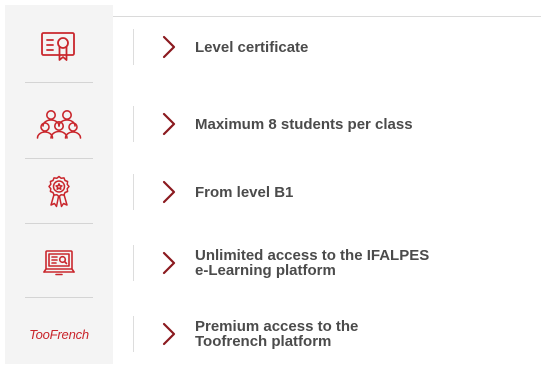  Describe the element at coordinates (277, 334) in the screenshot. I see `feature-label: Premium access to the Toofrench platform` at that location.